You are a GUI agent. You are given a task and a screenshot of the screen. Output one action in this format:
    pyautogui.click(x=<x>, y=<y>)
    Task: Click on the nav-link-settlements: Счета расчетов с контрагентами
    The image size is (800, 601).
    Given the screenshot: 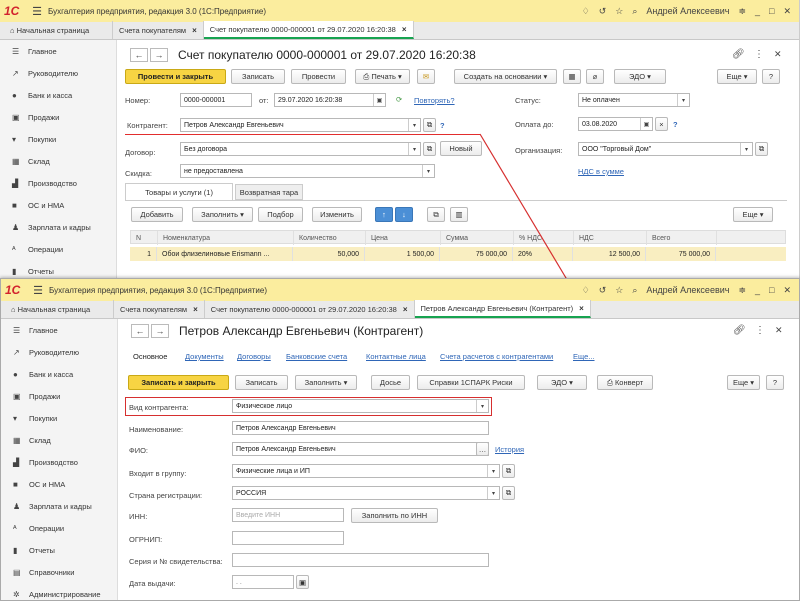 What is the action you would take?
    pyautogui.click(x=496, y=356)
    